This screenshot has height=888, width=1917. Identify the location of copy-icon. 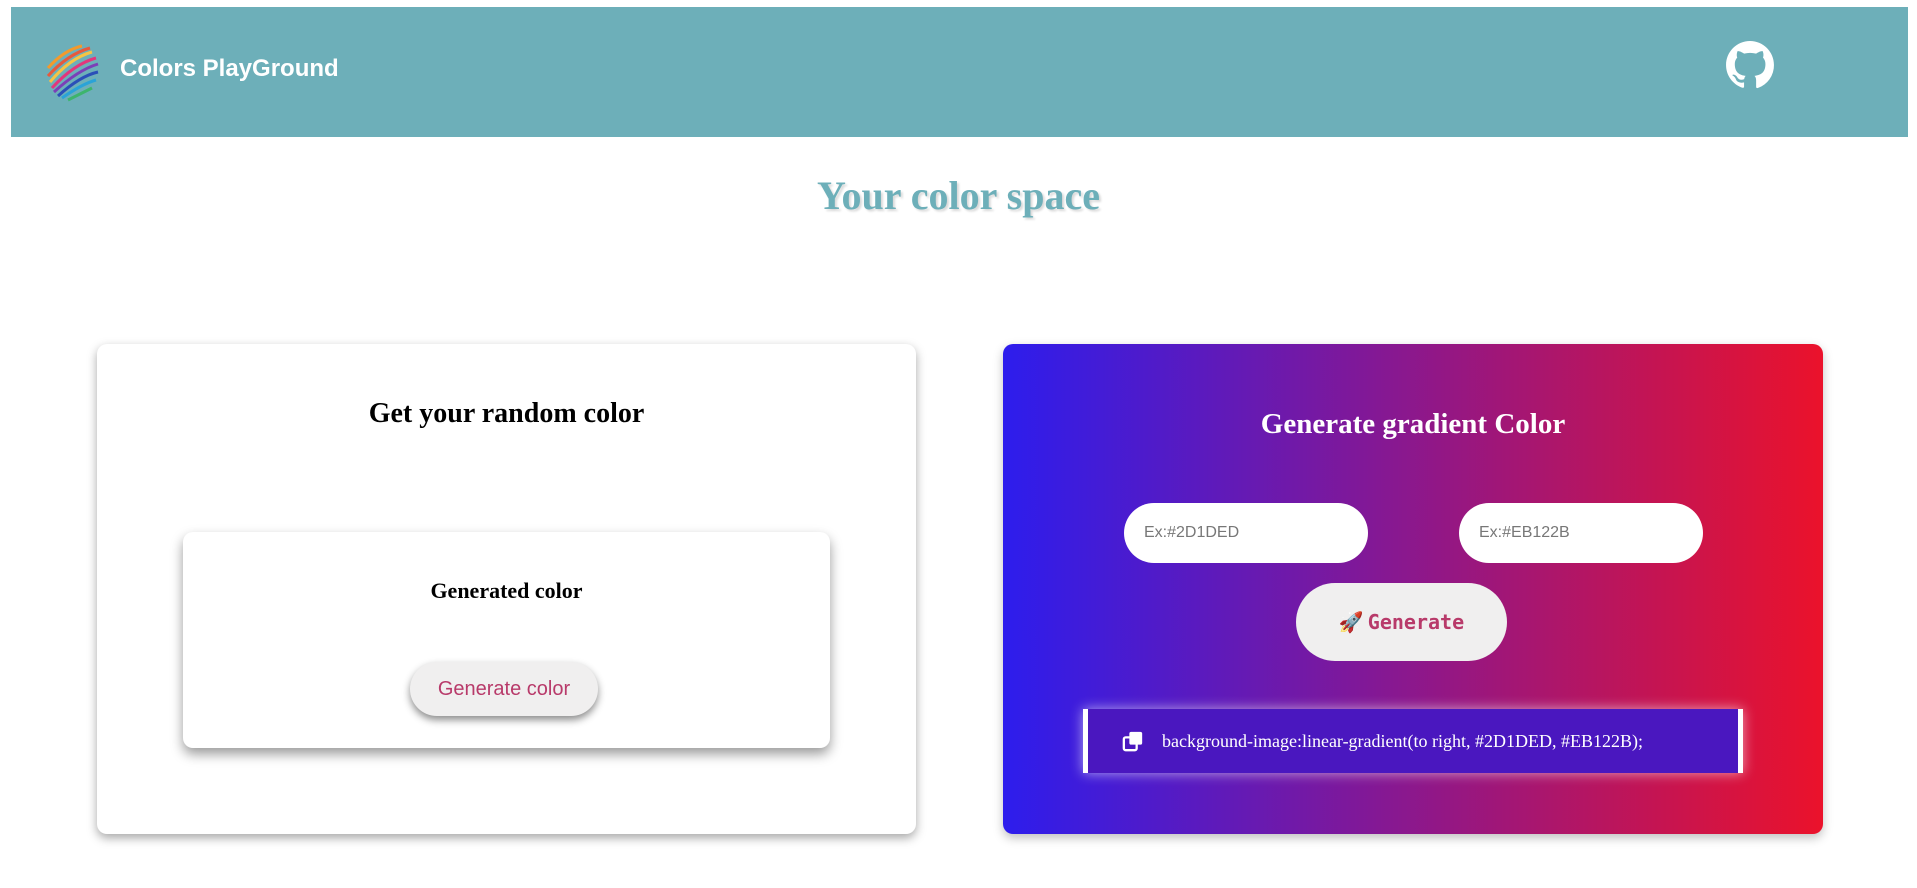
(1133, 741).